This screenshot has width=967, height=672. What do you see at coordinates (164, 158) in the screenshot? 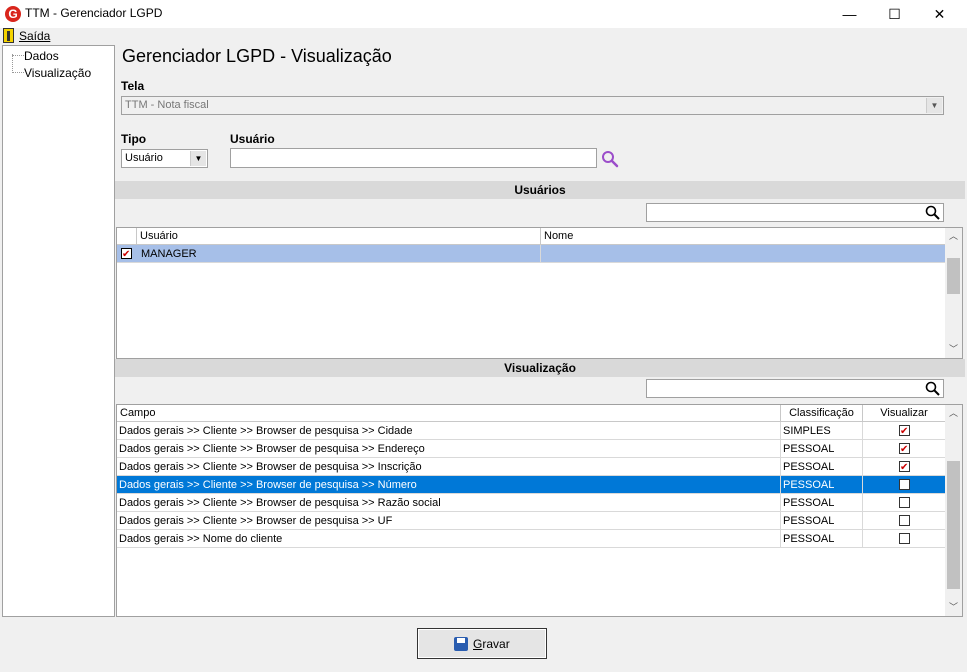
I see `tipo-select: Usuário ▼` at bounding box center [164, 158].